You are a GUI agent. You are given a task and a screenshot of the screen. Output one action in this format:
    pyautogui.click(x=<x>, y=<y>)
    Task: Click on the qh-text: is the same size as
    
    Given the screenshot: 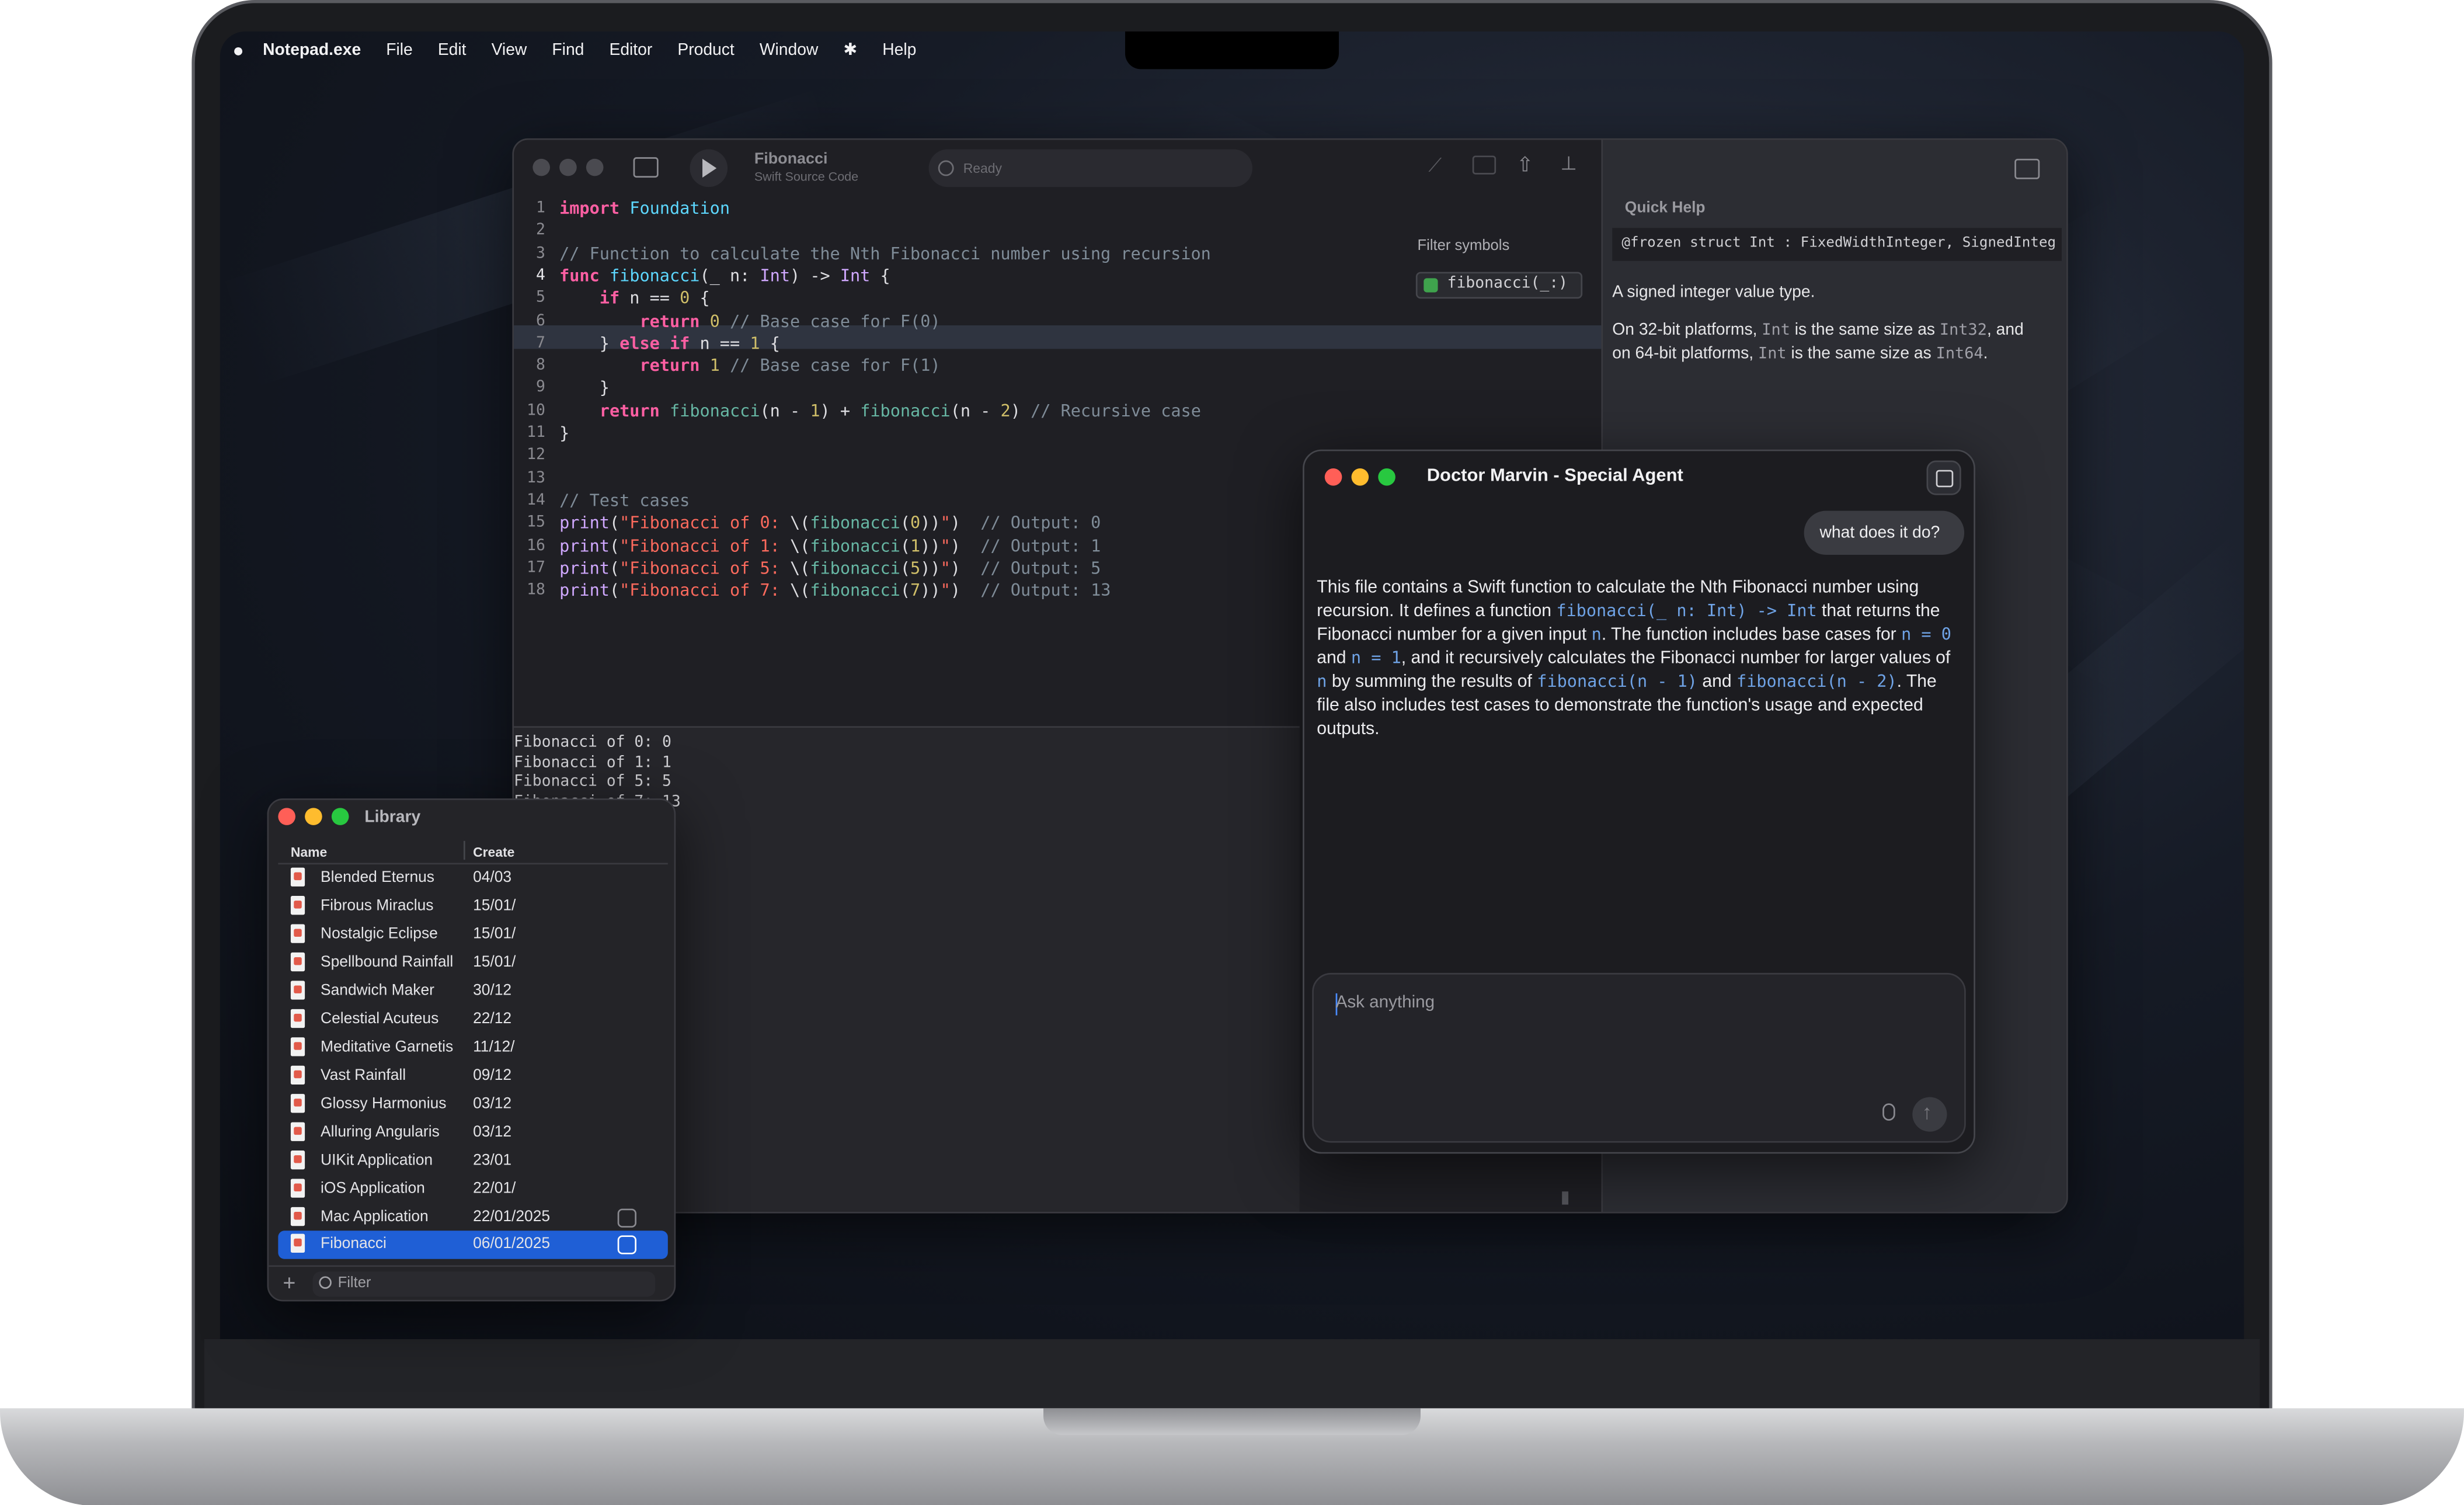 What is the action you would take?
    pyautogui.click(x=1861, y=353)
    